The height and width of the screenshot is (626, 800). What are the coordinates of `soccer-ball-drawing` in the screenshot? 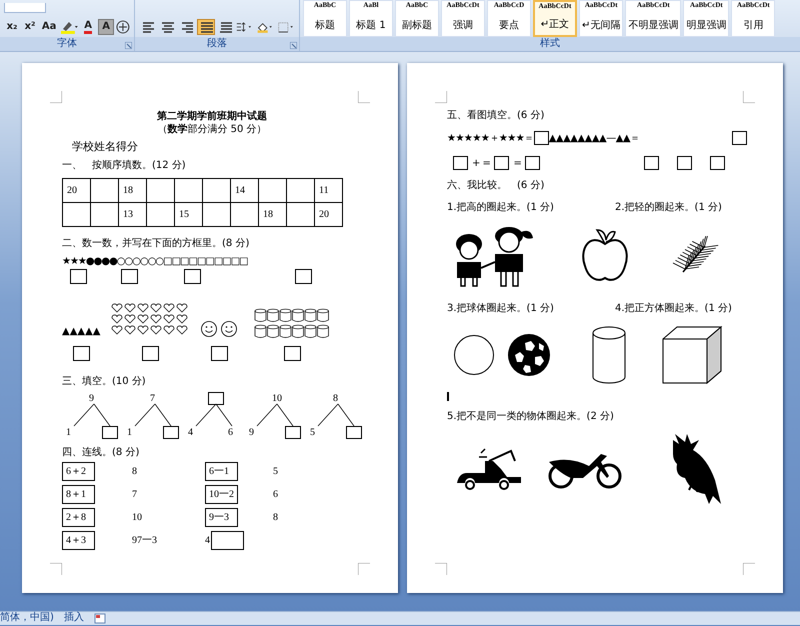 It's located at (529, 355).